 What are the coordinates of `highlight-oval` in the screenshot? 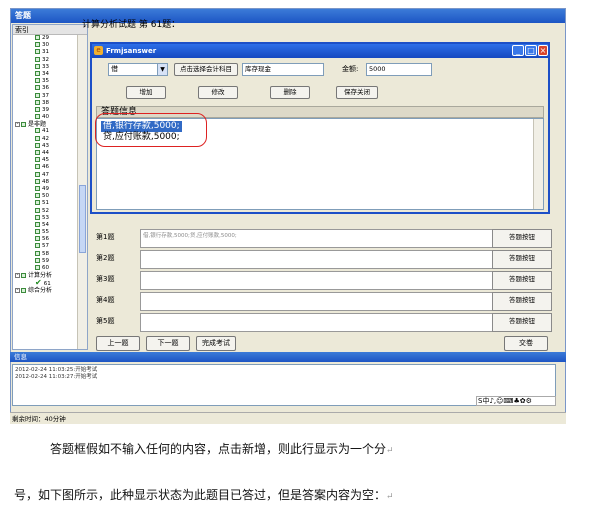 It's located at (151, 130).